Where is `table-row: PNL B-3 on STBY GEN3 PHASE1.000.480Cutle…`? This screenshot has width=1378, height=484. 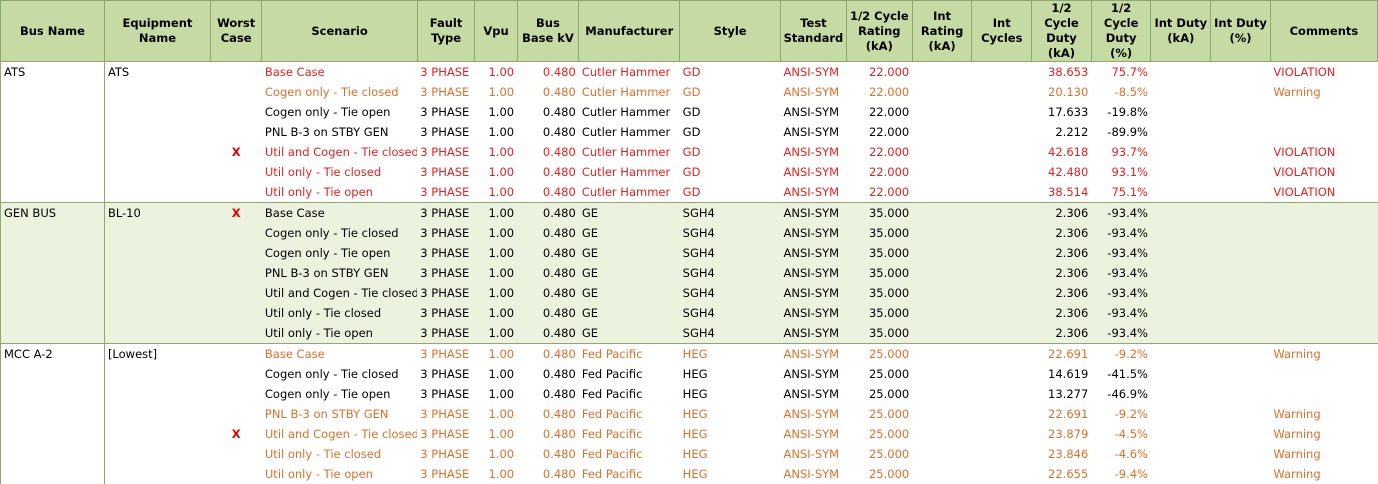
table-row: PNL B-3 on STBY GEN3 PHASE1.000.480Cutle… is located at coordinates (689, 132).